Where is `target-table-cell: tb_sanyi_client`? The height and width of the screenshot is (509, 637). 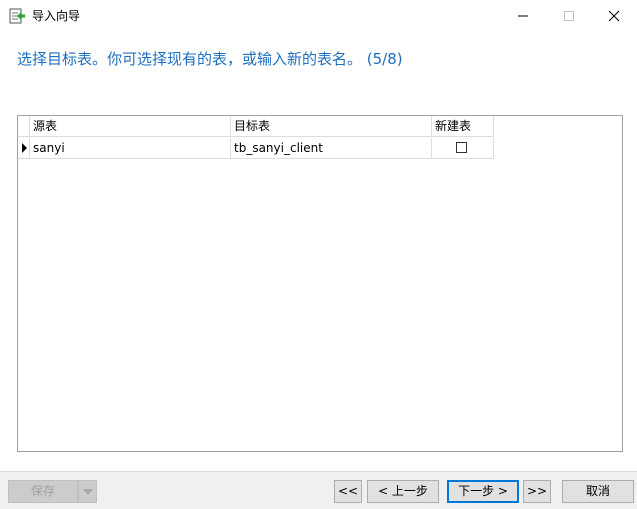
target-table-cell: tb_sanyi_client is located at coordinates (331, 148).